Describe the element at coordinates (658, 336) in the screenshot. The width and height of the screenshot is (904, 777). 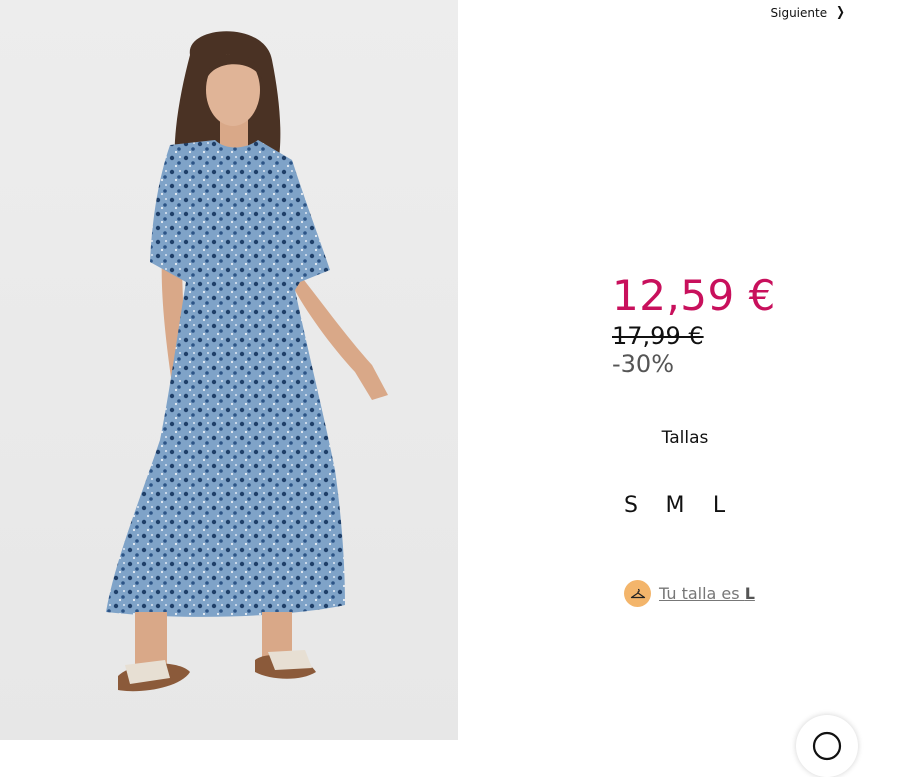
I see `original-price: 17,99 €` at that location.